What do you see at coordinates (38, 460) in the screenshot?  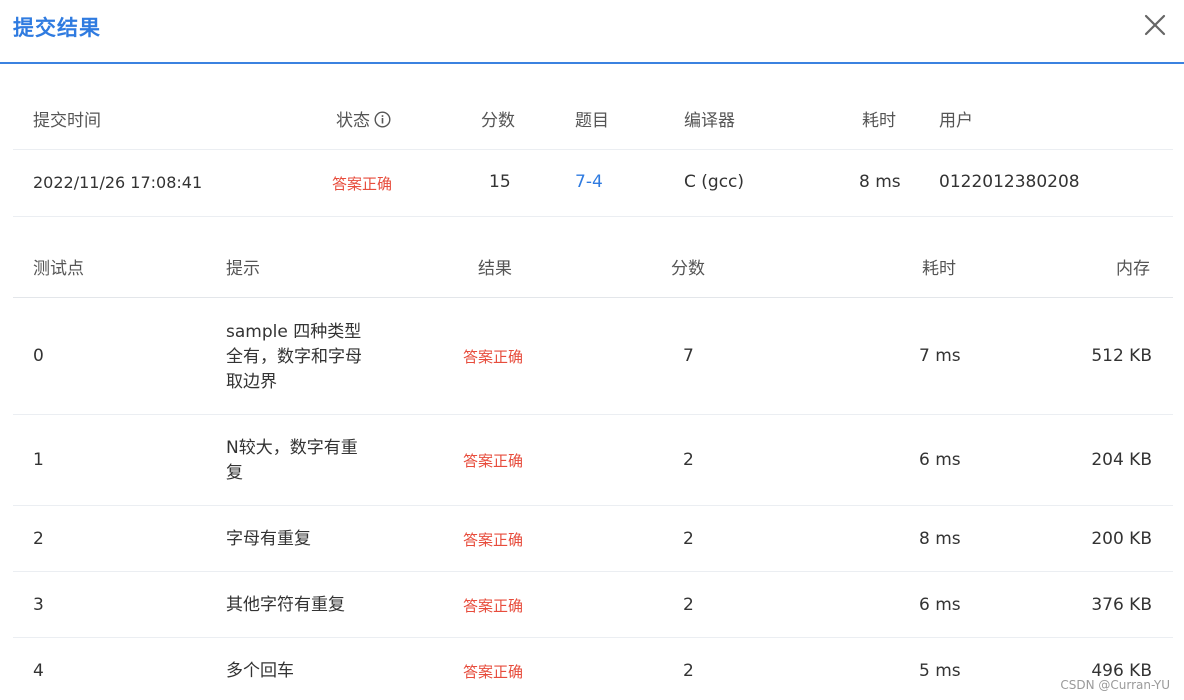 I see `test-point-cell: 1` at bounding box center [38, 460].